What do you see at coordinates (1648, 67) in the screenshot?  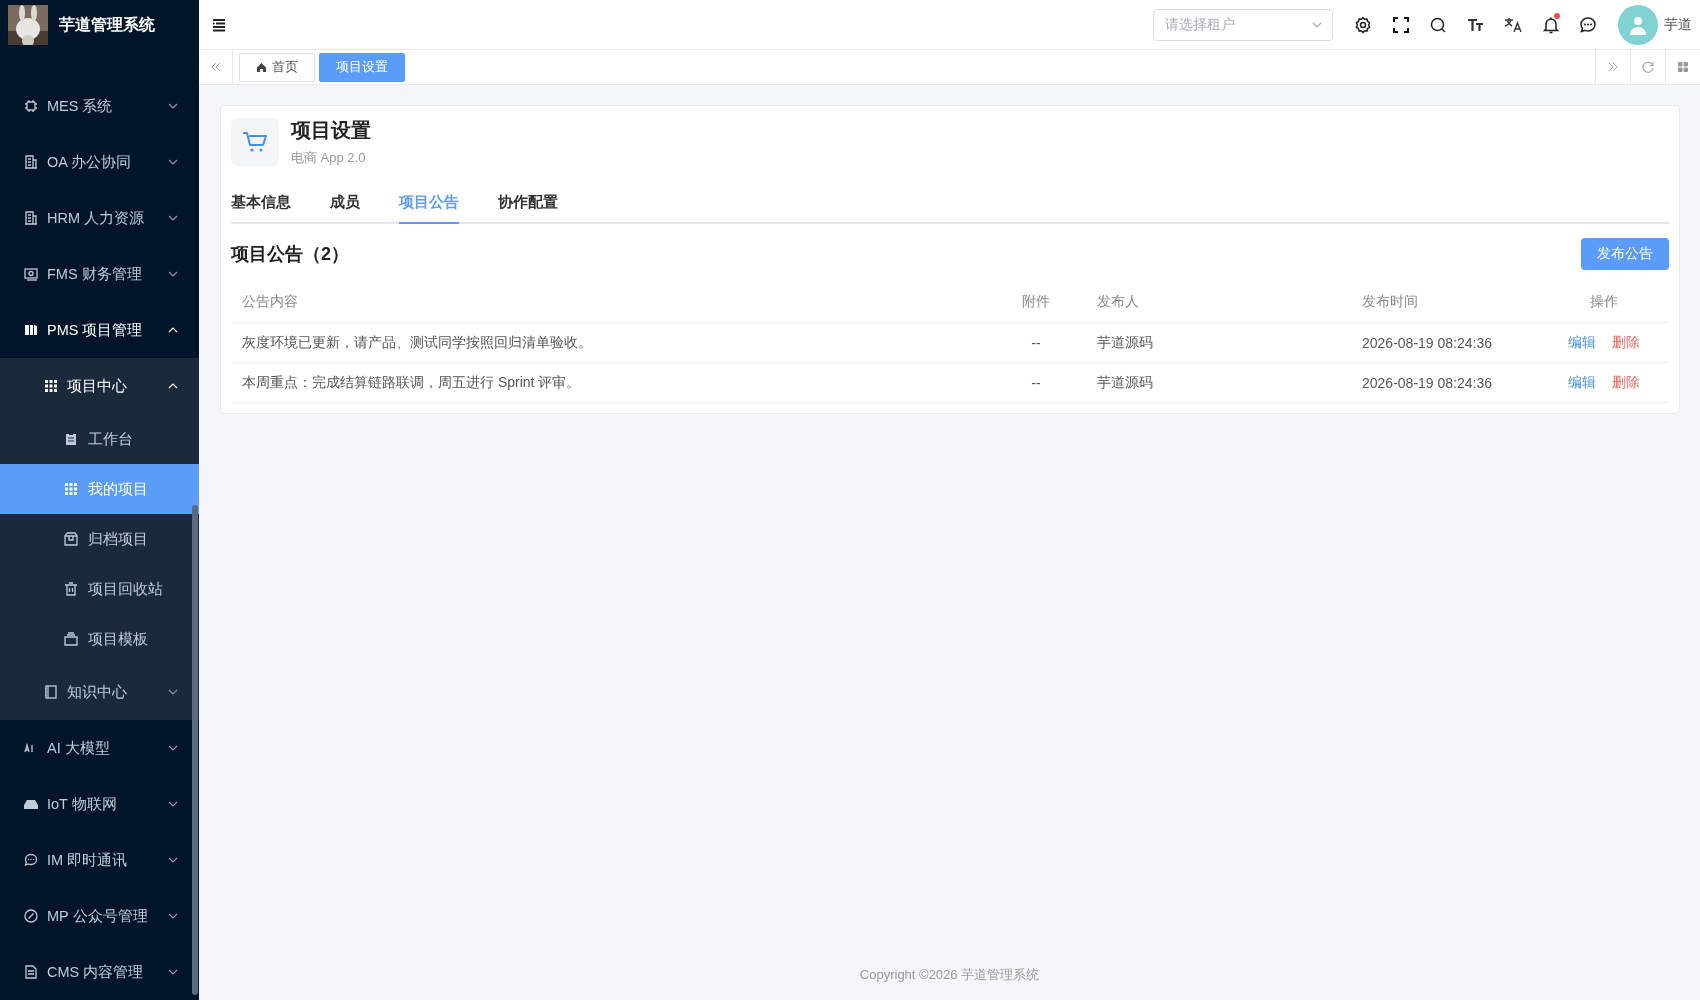 I see `refresh-icon` at bounding box center [1648, 67].